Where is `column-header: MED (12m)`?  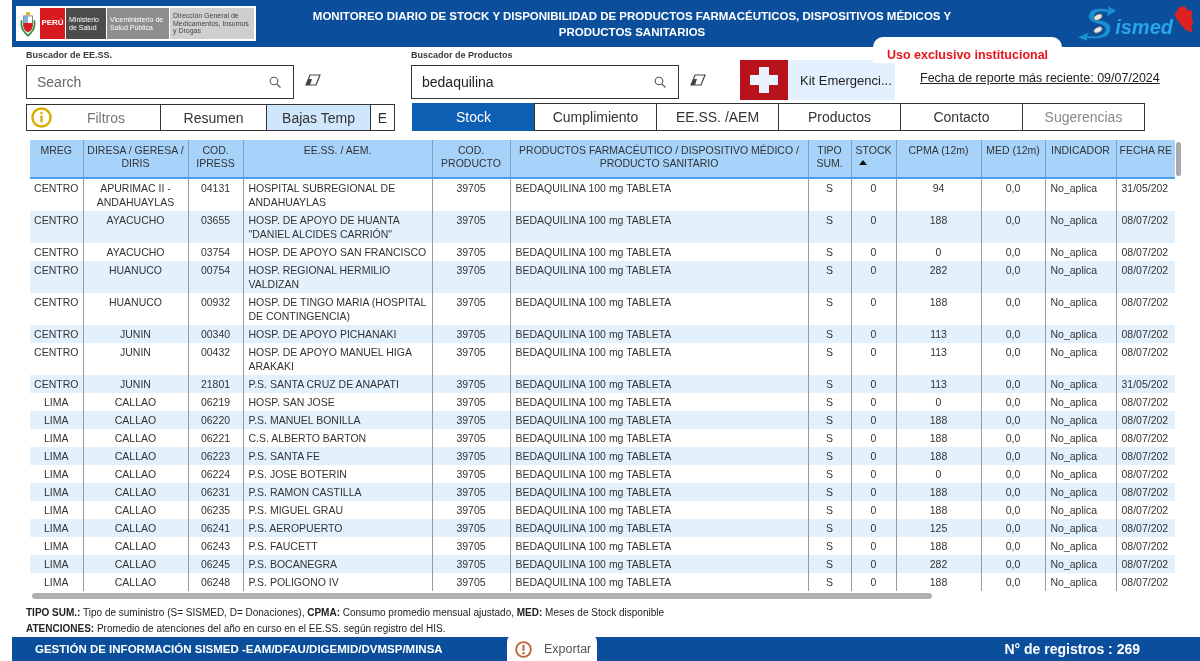 column-header: MED (12m) is located at coordinates (1013, 159).